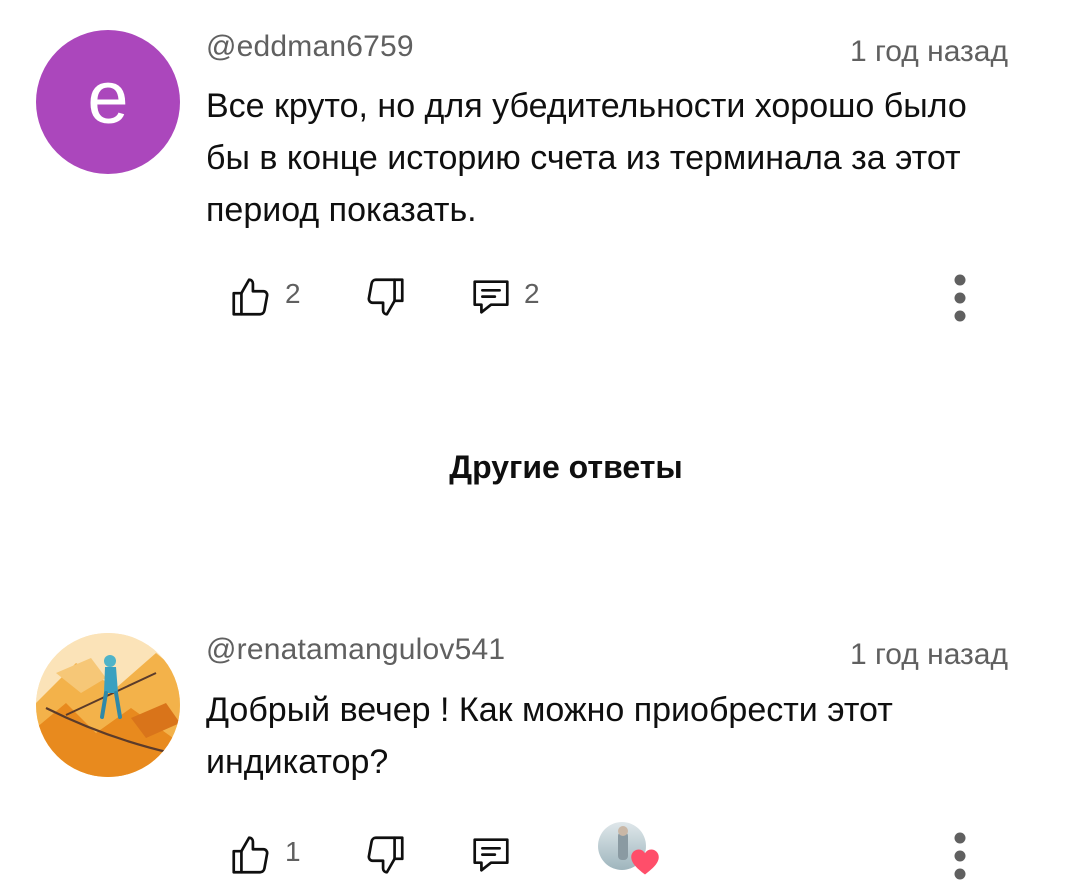 Image resolution: width=1080 pixels, height=888 pixels. I want to click on comment-author: @renatamangulov541, so click(355, 650).